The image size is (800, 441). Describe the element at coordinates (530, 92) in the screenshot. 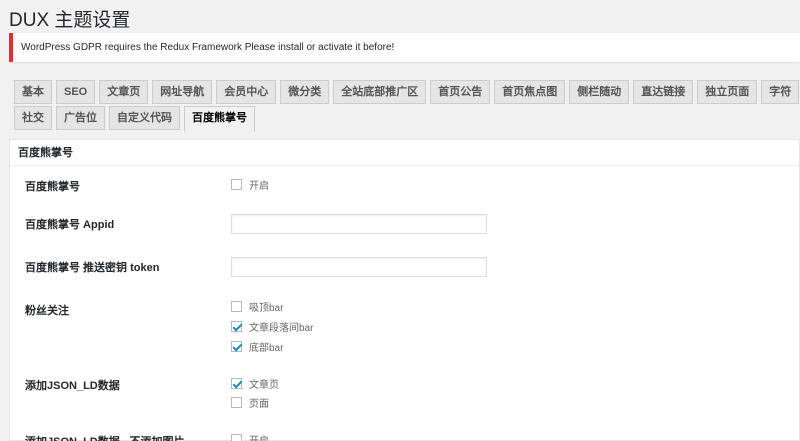

I see `tab-home-slider: 首页焦点图` at that location.